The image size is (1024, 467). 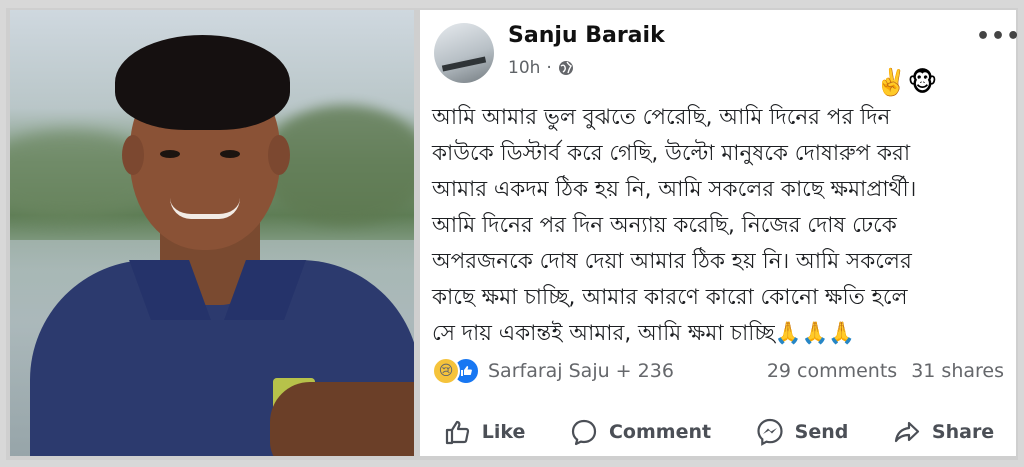 I want to click on messenger-icon, so click(x=770, y=432).